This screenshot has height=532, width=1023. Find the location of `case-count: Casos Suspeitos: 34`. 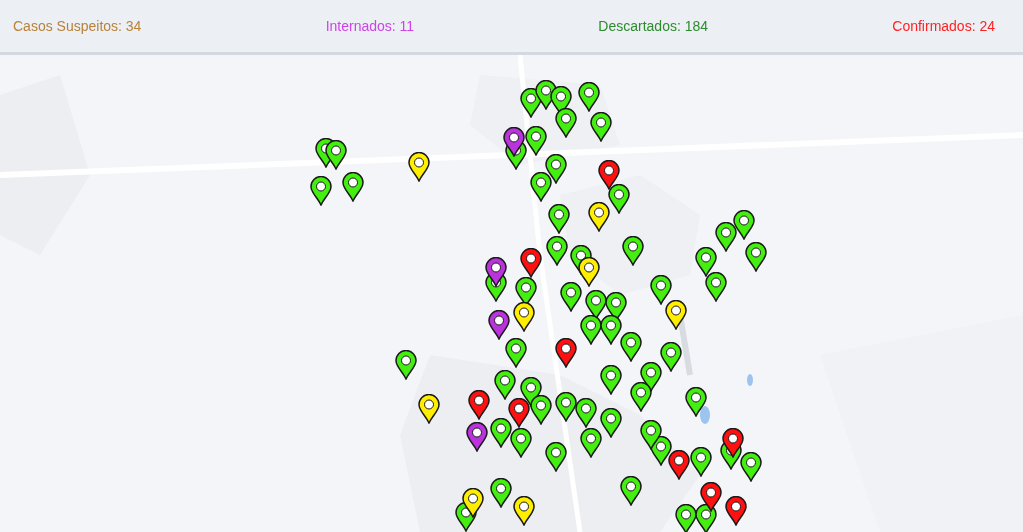

case-count: Casos Suspeitos: 34 is located at coordinates (77, 26).